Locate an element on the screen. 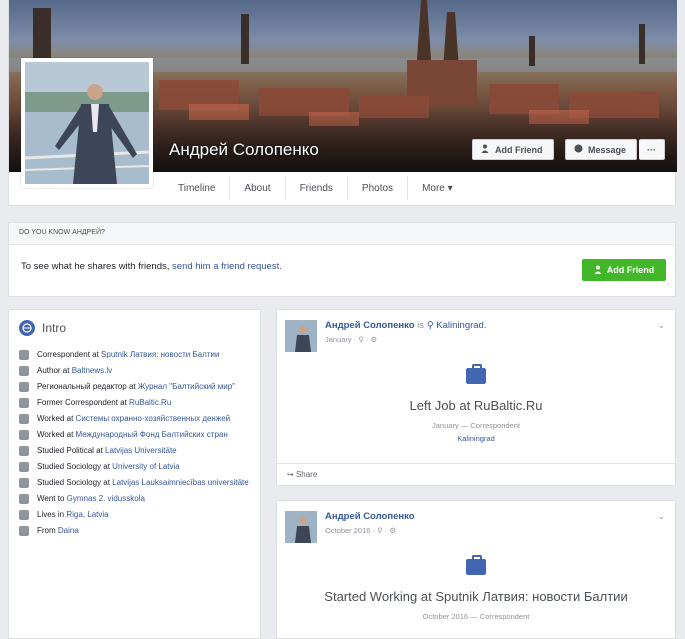  post-date: January · ⚲ · ⚙ is located at coordinates (405, 339).